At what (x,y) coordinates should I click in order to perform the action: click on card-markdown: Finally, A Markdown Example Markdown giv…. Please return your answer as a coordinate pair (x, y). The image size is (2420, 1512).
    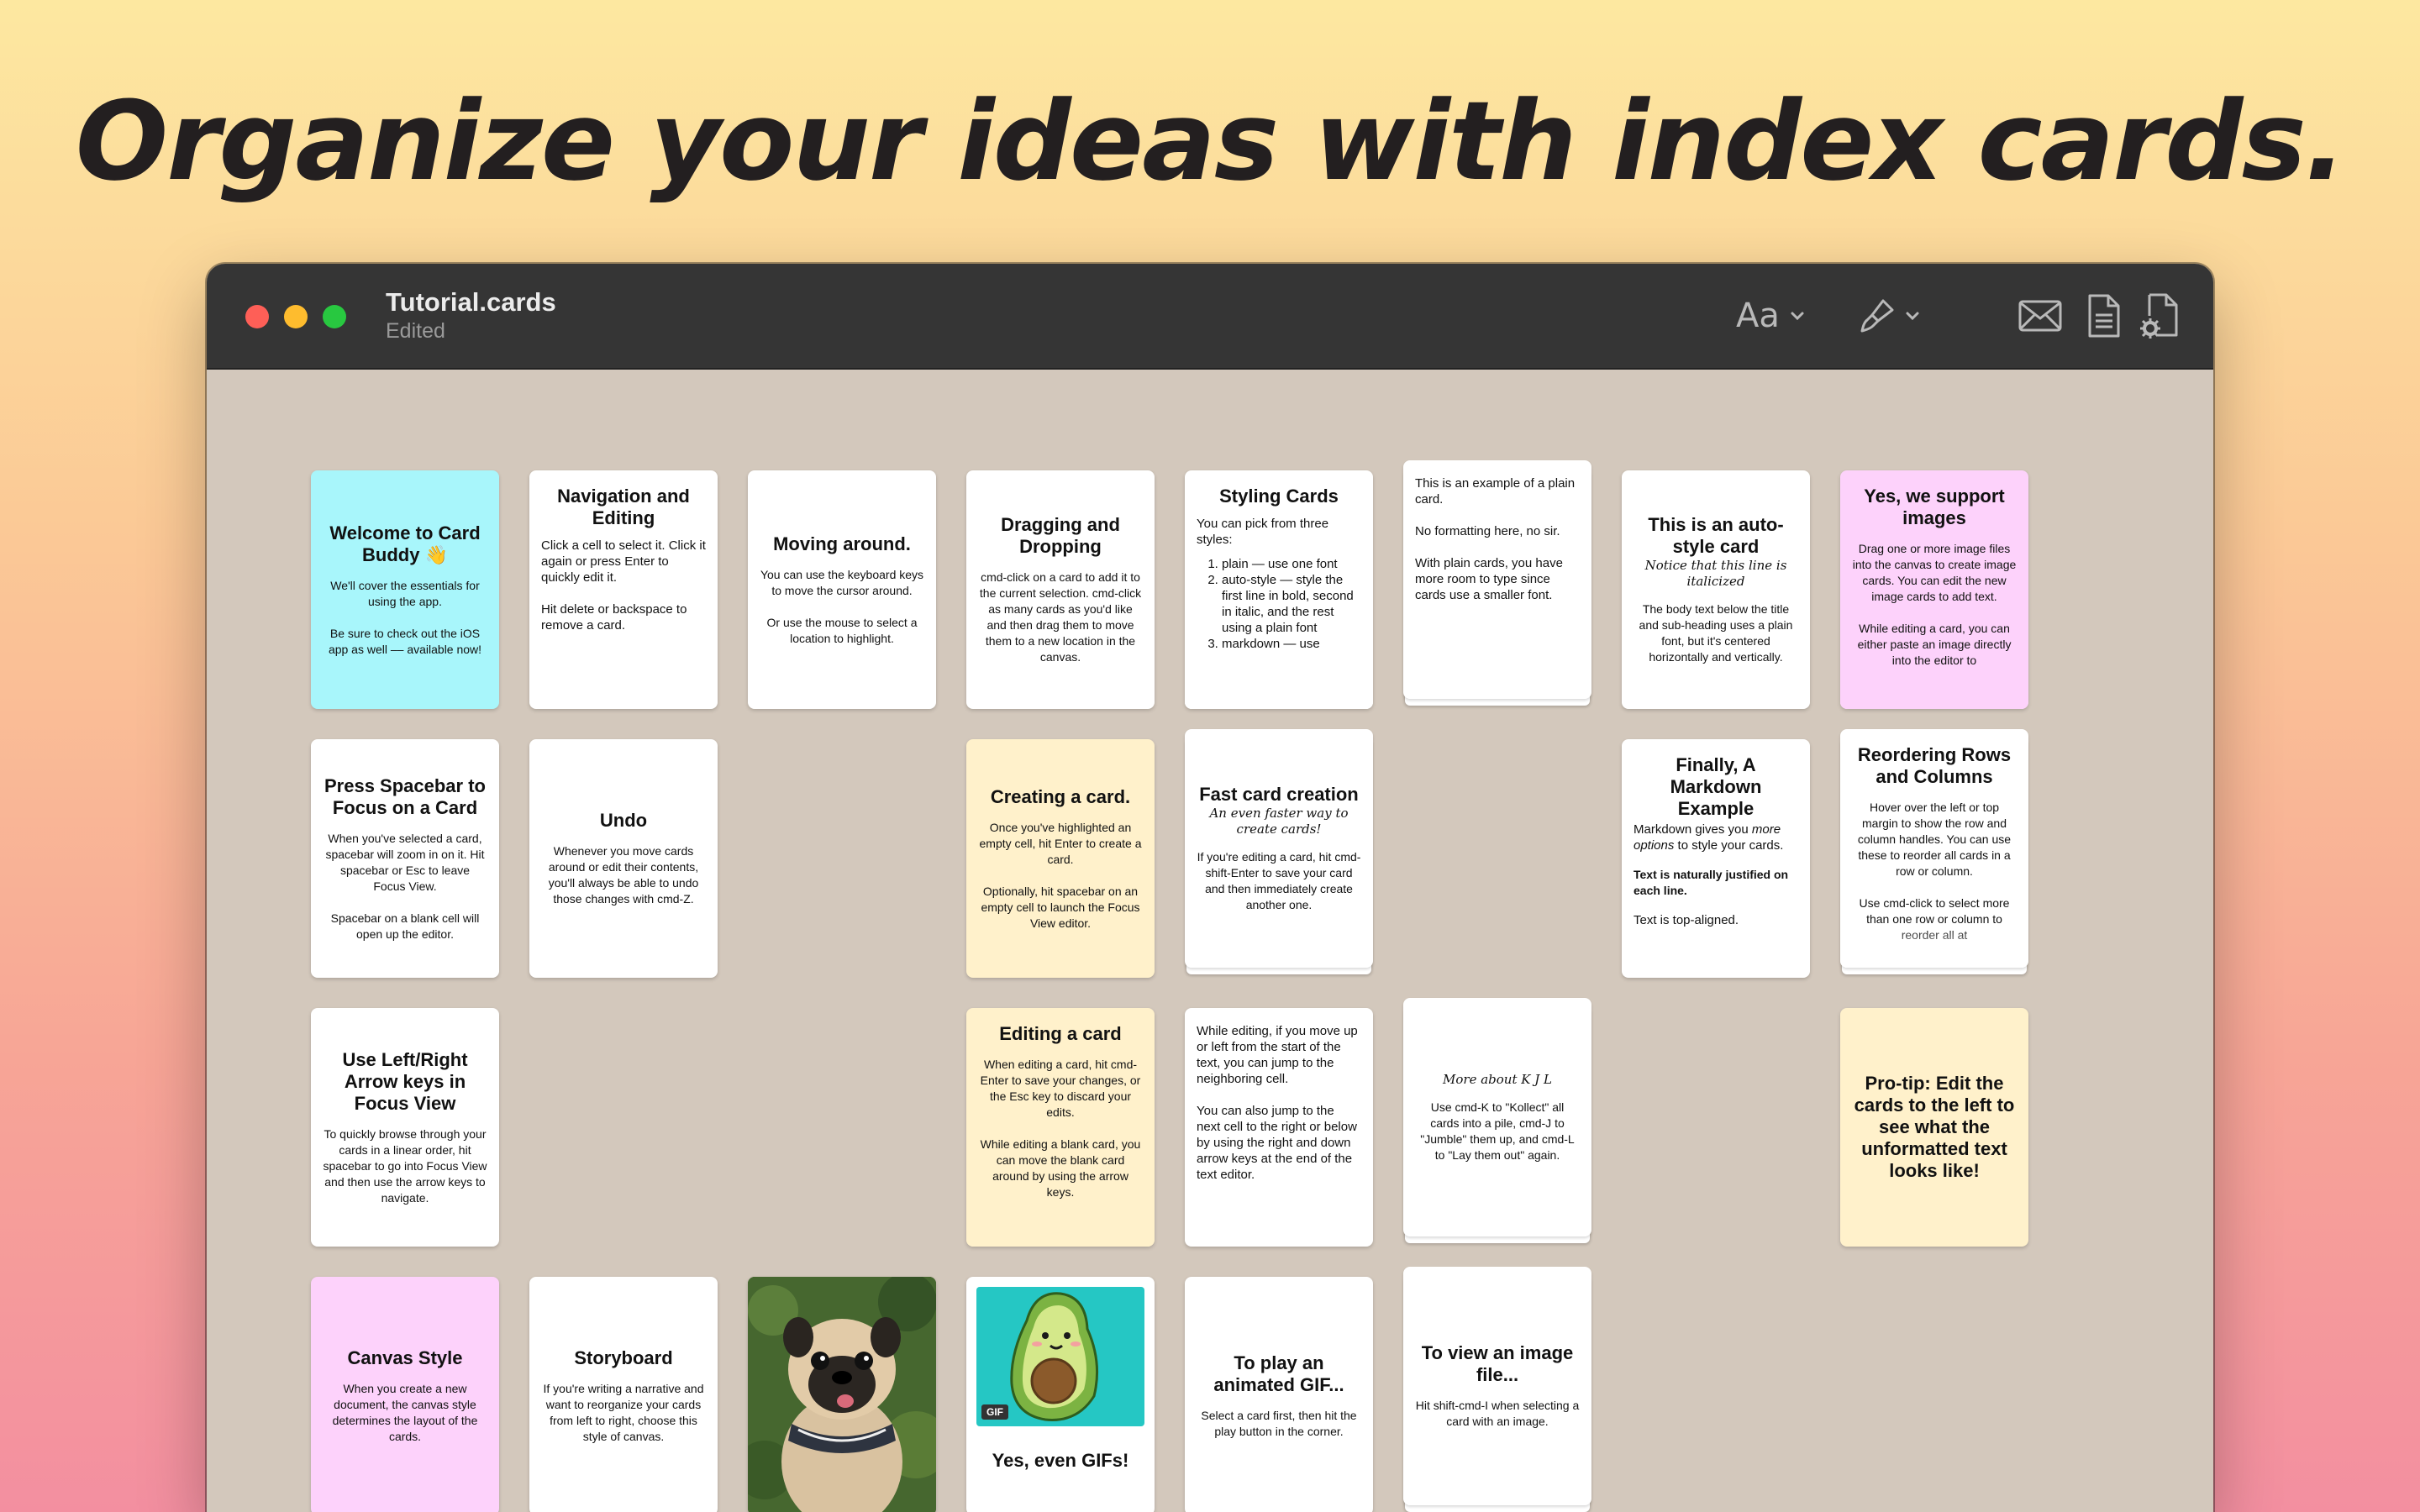
    Looking at the image, I should click on (1716, 858).